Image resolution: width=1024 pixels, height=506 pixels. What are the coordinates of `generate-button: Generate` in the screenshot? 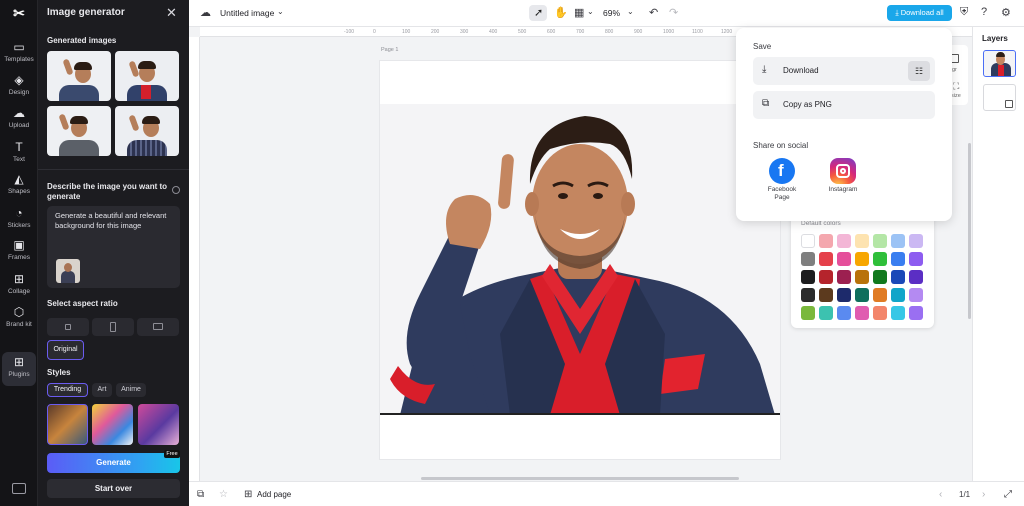 It's located at (113, 463).